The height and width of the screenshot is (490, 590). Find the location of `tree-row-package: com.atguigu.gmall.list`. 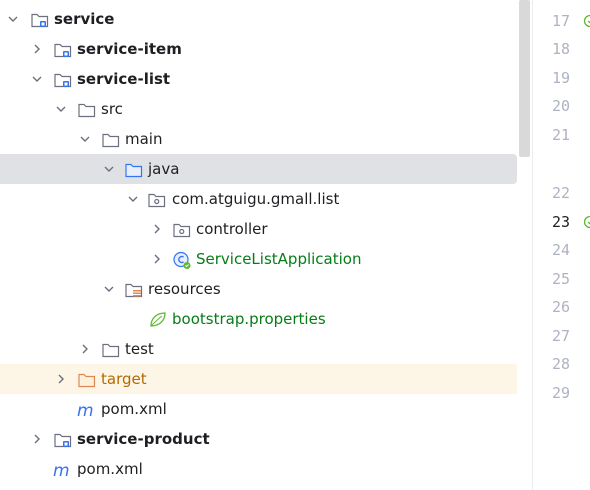

tree-row-package: com.atguigu.gmall.list is located at coordinates (266, 199).